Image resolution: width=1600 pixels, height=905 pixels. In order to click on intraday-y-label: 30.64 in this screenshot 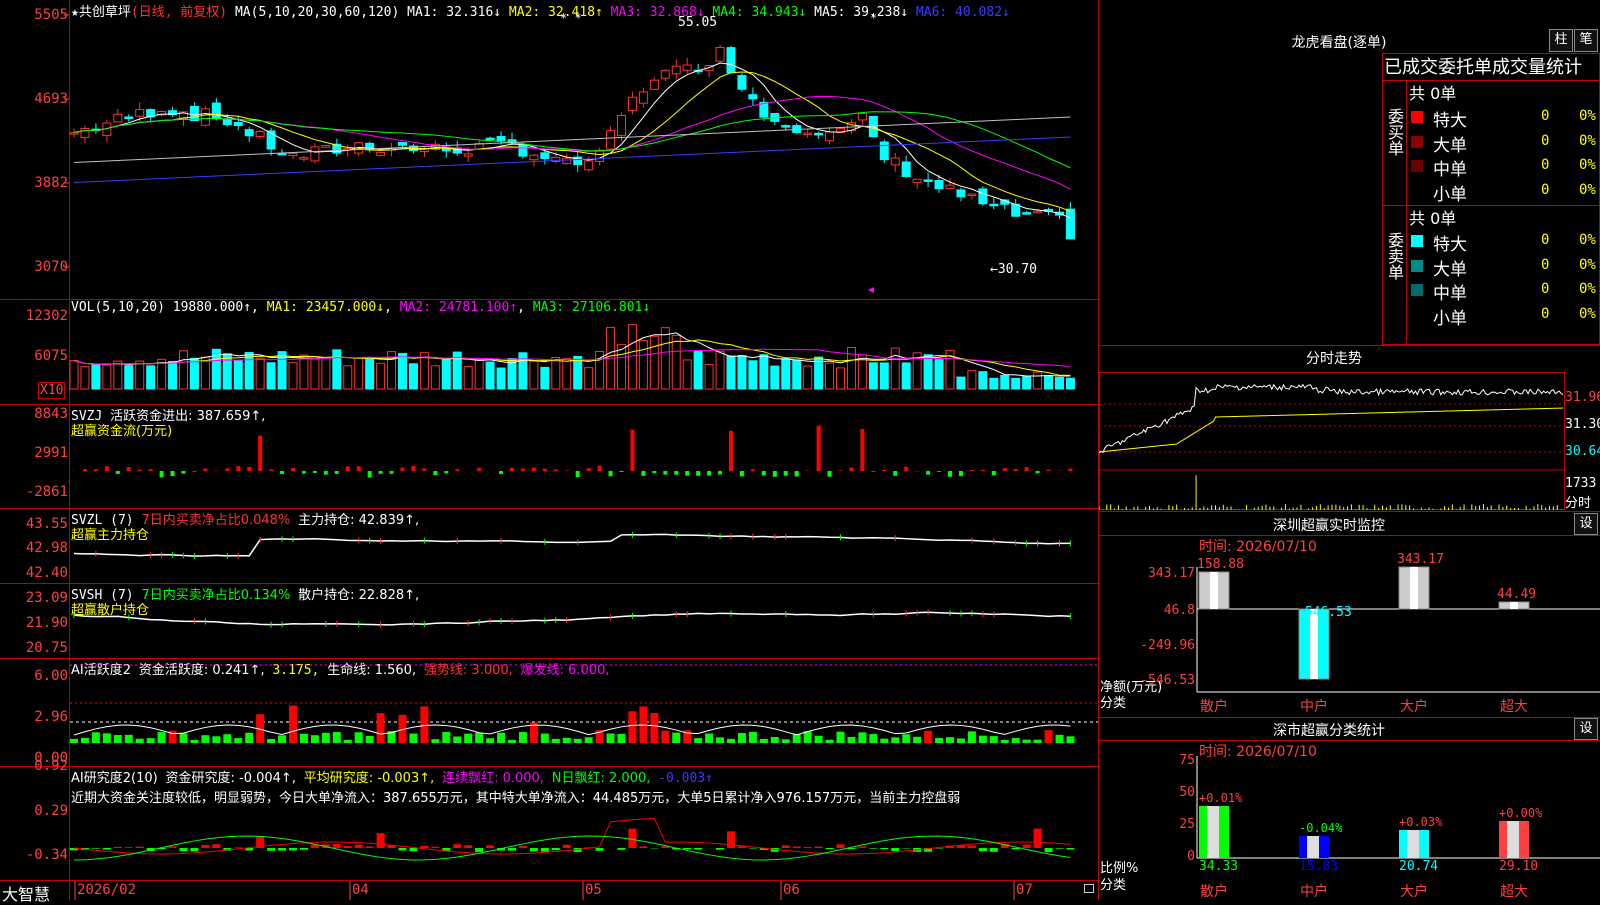, I will do `click(1582, 451)`.